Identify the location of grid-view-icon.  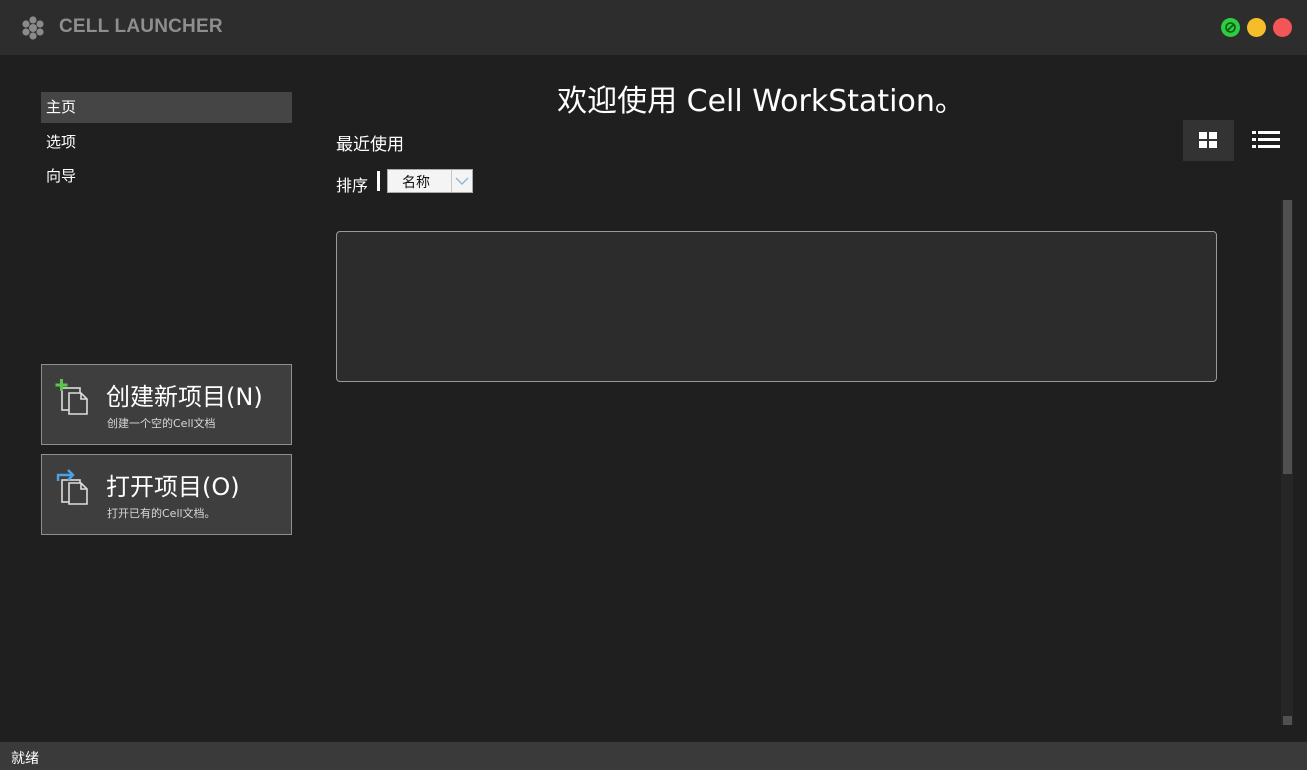
(1208, 140).